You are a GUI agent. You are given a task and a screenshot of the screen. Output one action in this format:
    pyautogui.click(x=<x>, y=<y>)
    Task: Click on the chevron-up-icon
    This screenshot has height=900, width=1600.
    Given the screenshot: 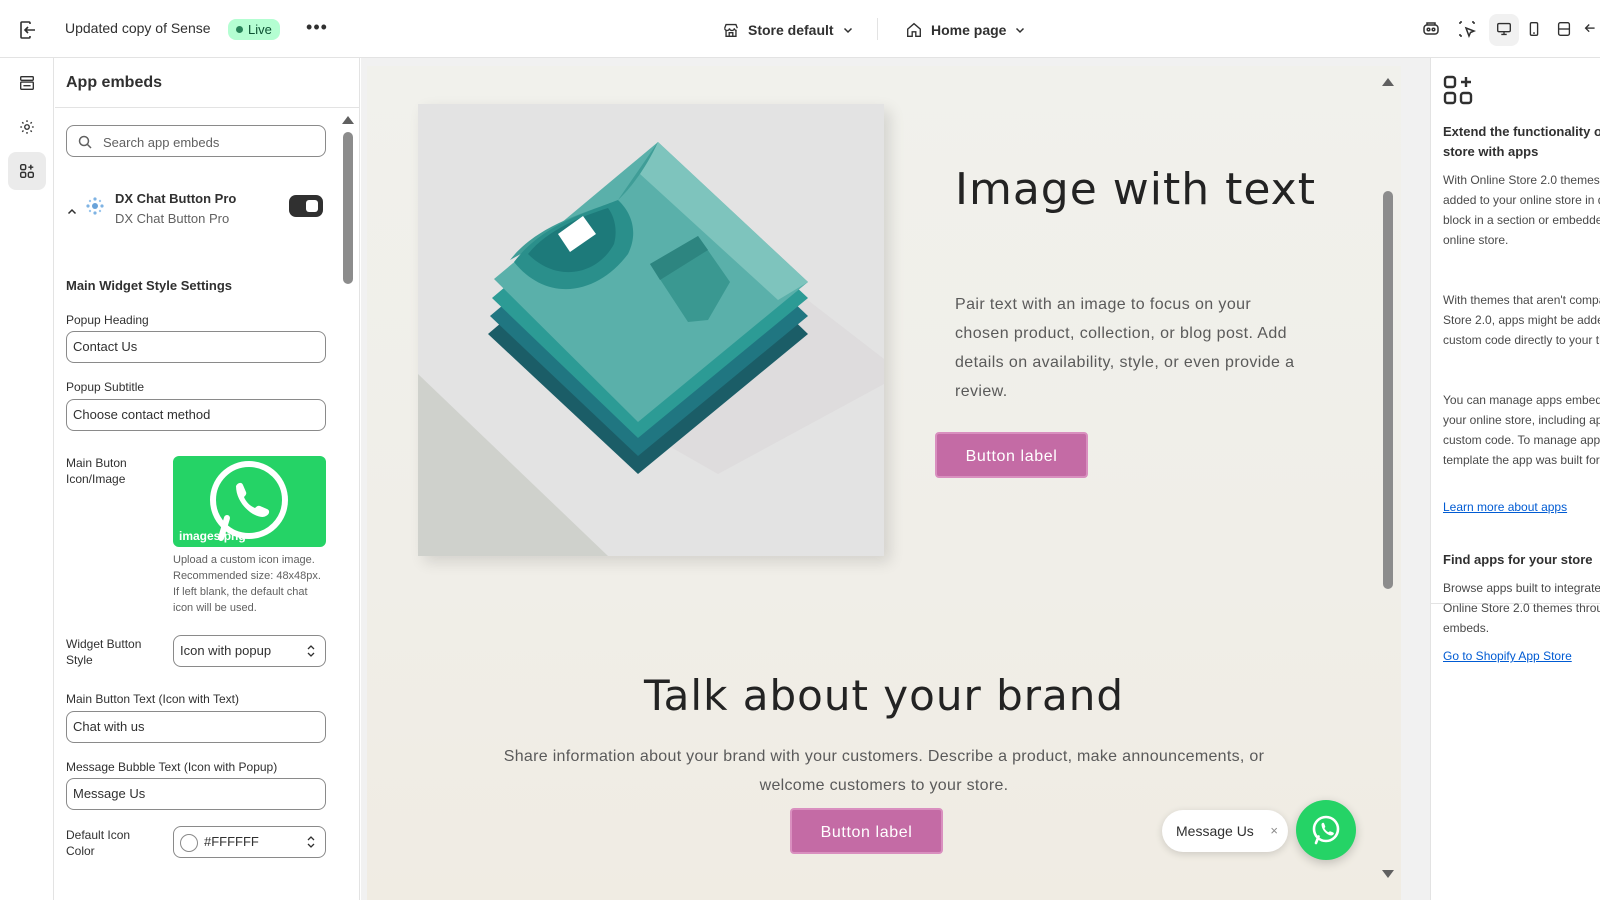 What is the action you would take?
    pyautogui.click(x=72, y=212)
    